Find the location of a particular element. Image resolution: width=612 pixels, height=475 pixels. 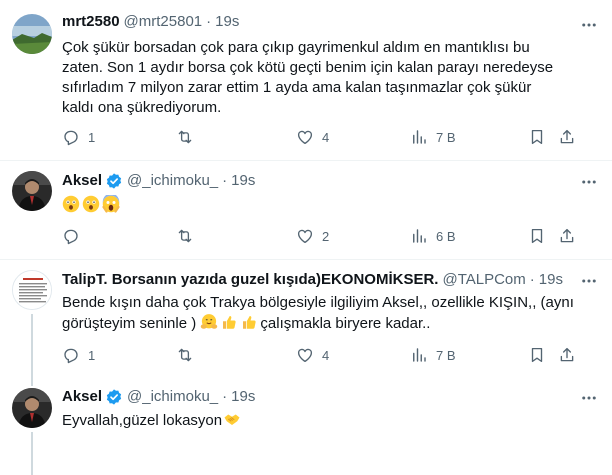

display-name: mrt2580 is located at coordinates (91, 22).